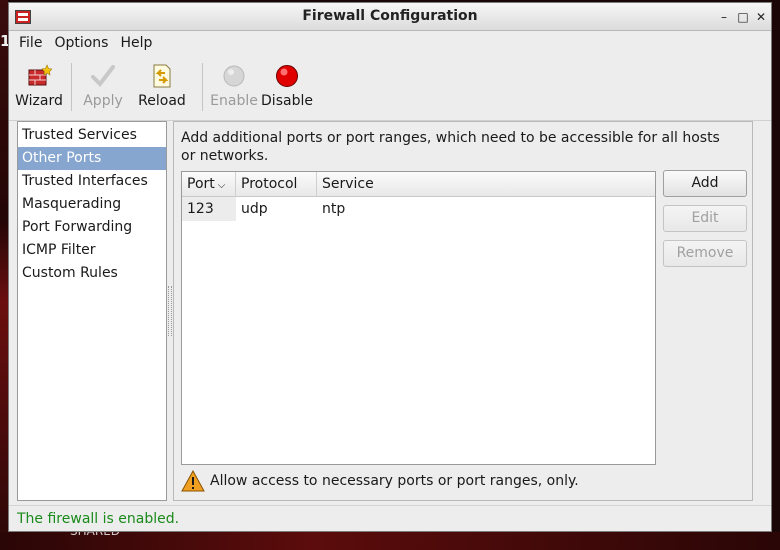  I want to click on remove-button: Remove, so click(705, 253).